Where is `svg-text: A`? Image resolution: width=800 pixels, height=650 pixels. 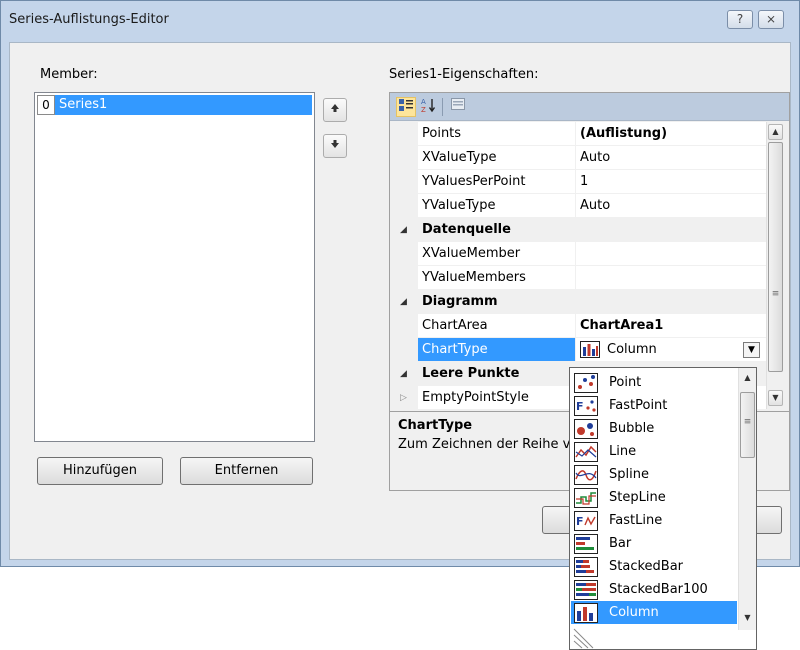
svg-text: A is located at coordinates (423, 102).